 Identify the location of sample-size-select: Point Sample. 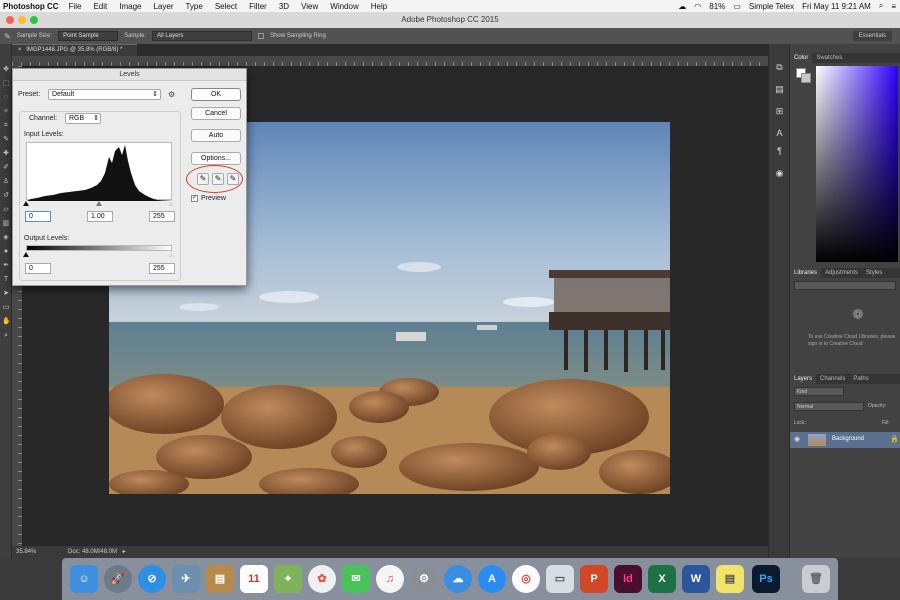
(88, 36).